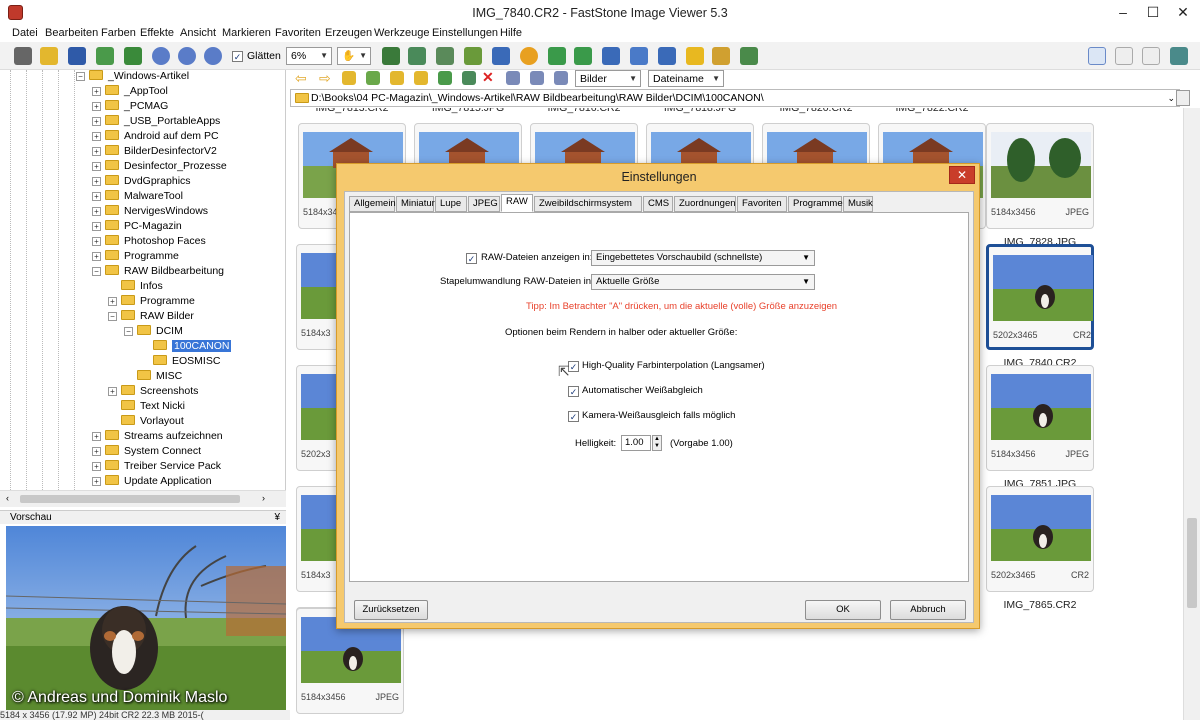  Describe the element at coordinates (468, 111) in the screenshot. I see `thumbnail-caption: IMG_7815.JPG` at that location.